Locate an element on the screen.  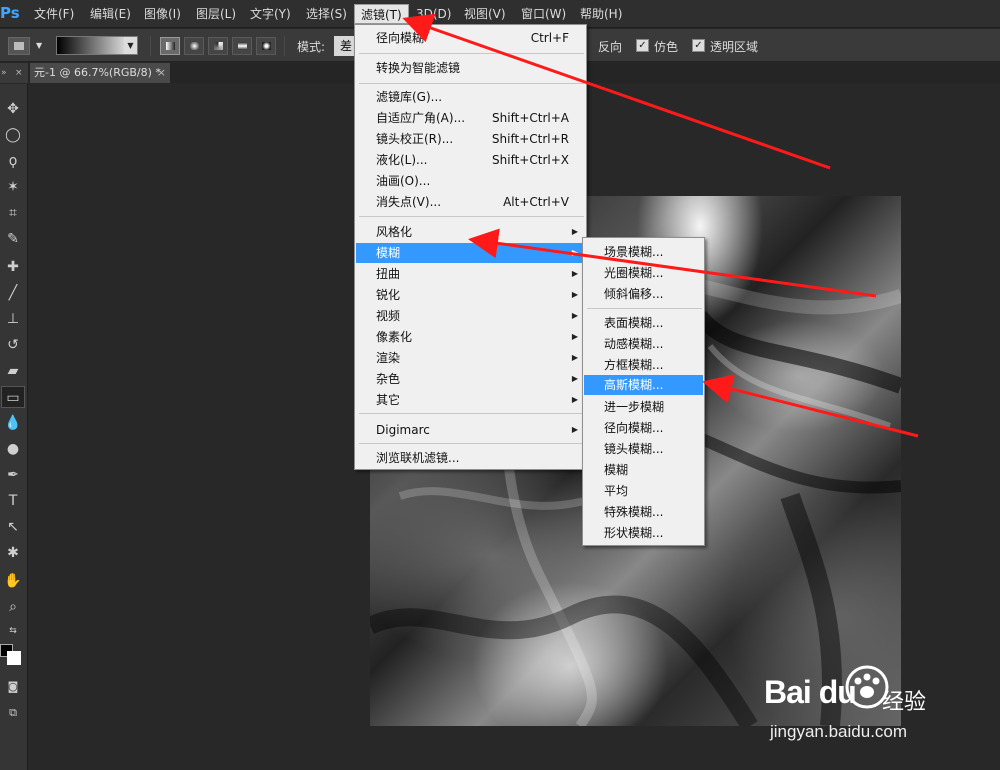
shape-tool-icon: ✱ is located at coordinates (13, 553).